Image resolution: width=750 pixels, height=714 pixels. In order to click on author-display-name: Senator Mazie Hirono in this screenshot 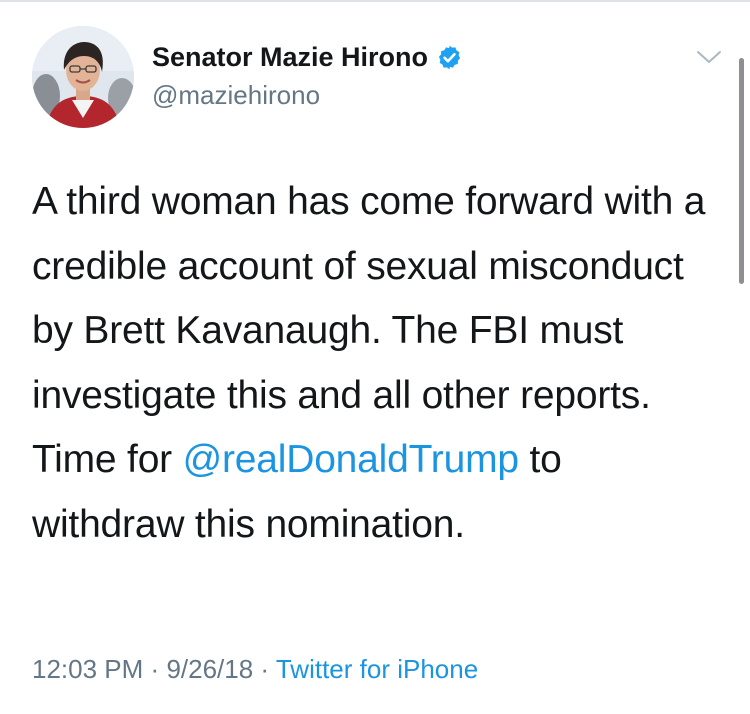, I will do `click(307, 57)`.